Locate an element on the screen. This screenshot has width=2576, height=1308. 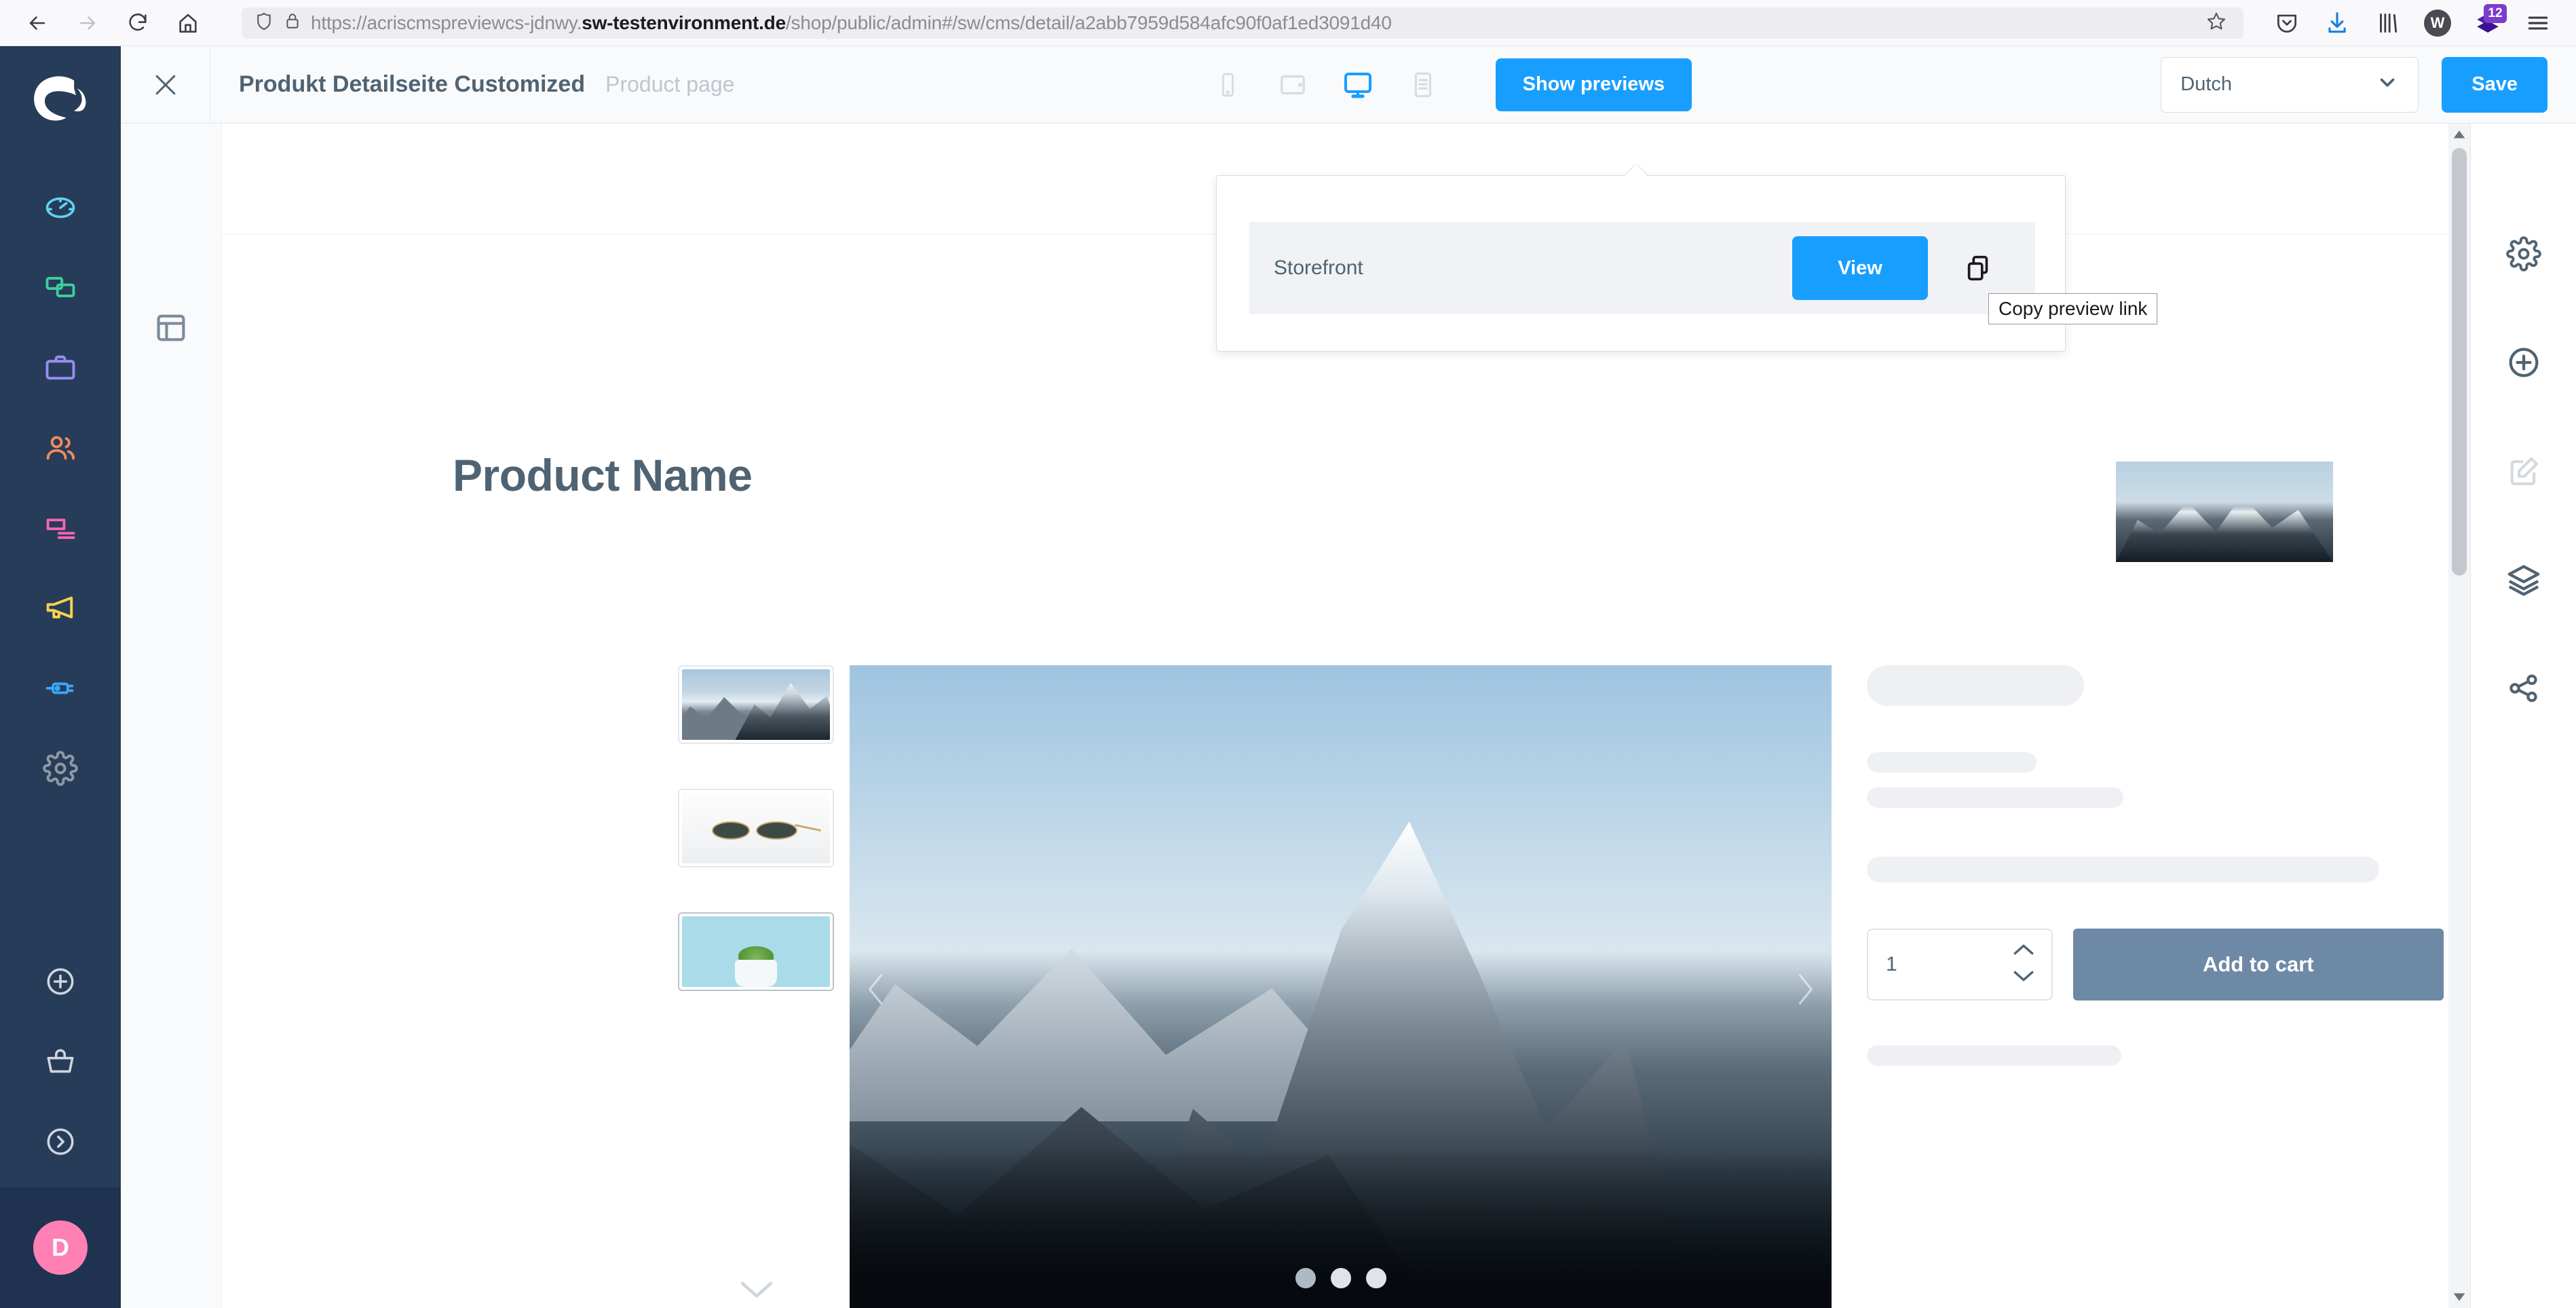
sidebar-item-expand is located at coordinates (61, 1142).